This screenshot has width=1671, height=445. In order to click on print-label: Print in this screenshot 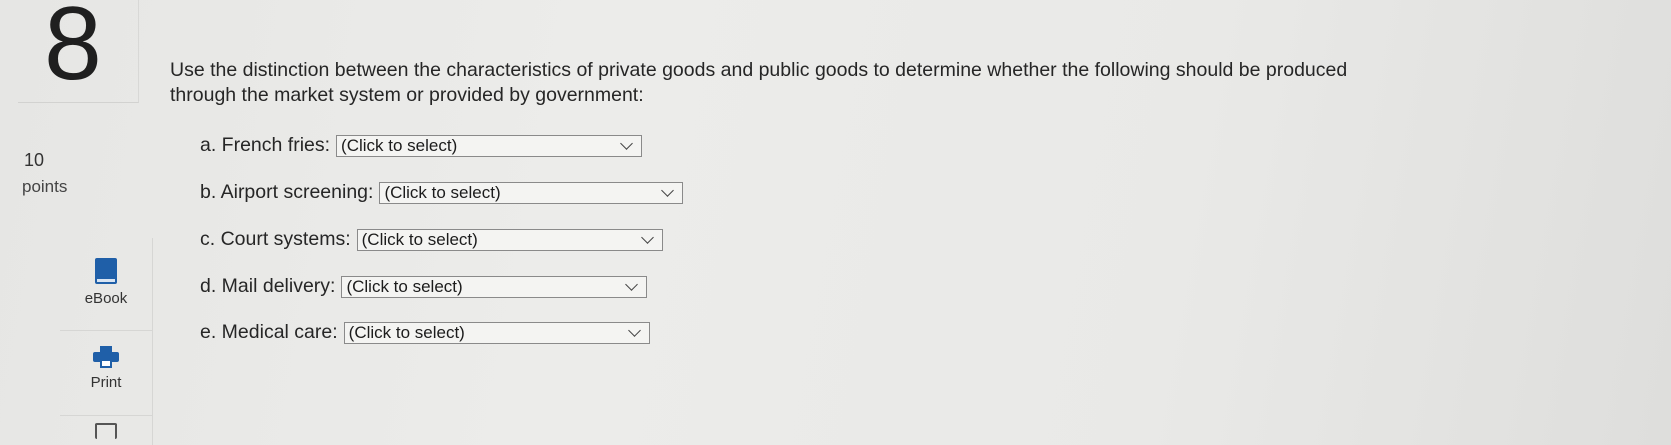, I will do `click(106, 382)`.